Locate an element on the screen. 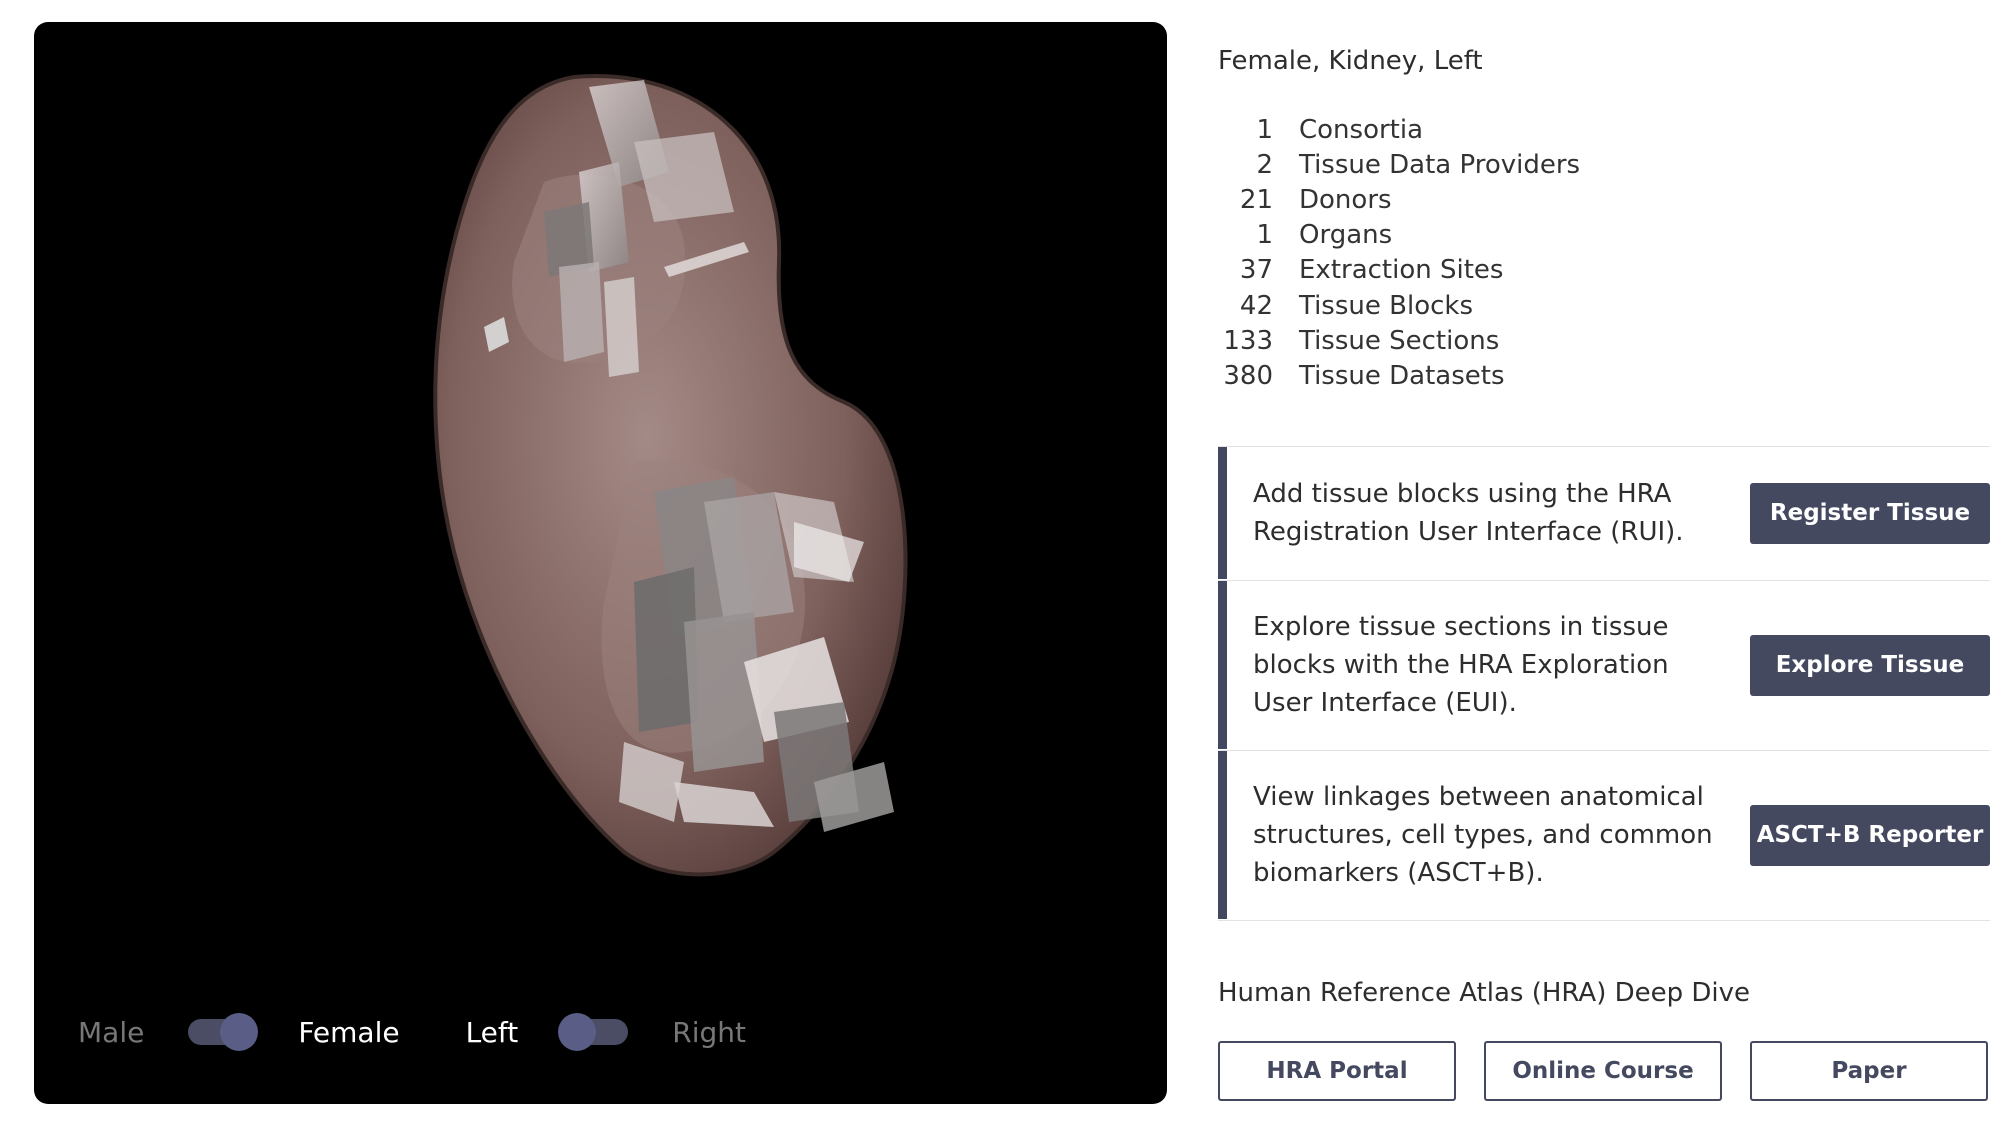 This screenshot has height=1134, width=2016. stat-label: Consortia is located at coordinates (1361, 129).